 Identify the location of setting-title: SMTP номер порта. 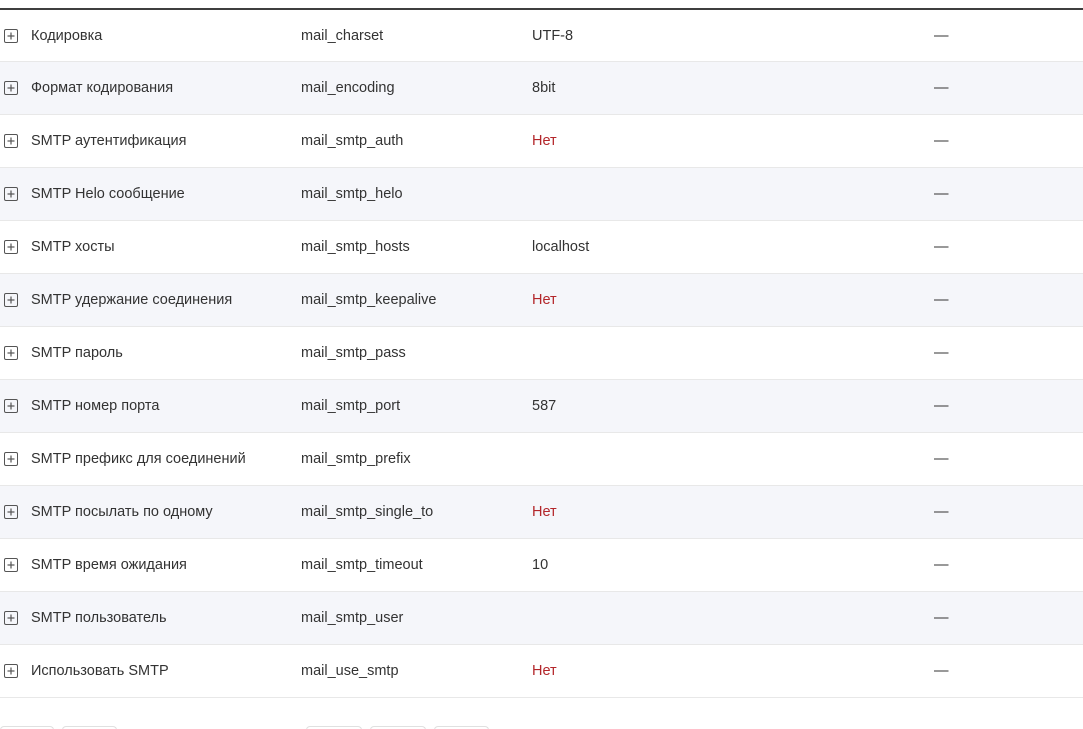
(95, 406).